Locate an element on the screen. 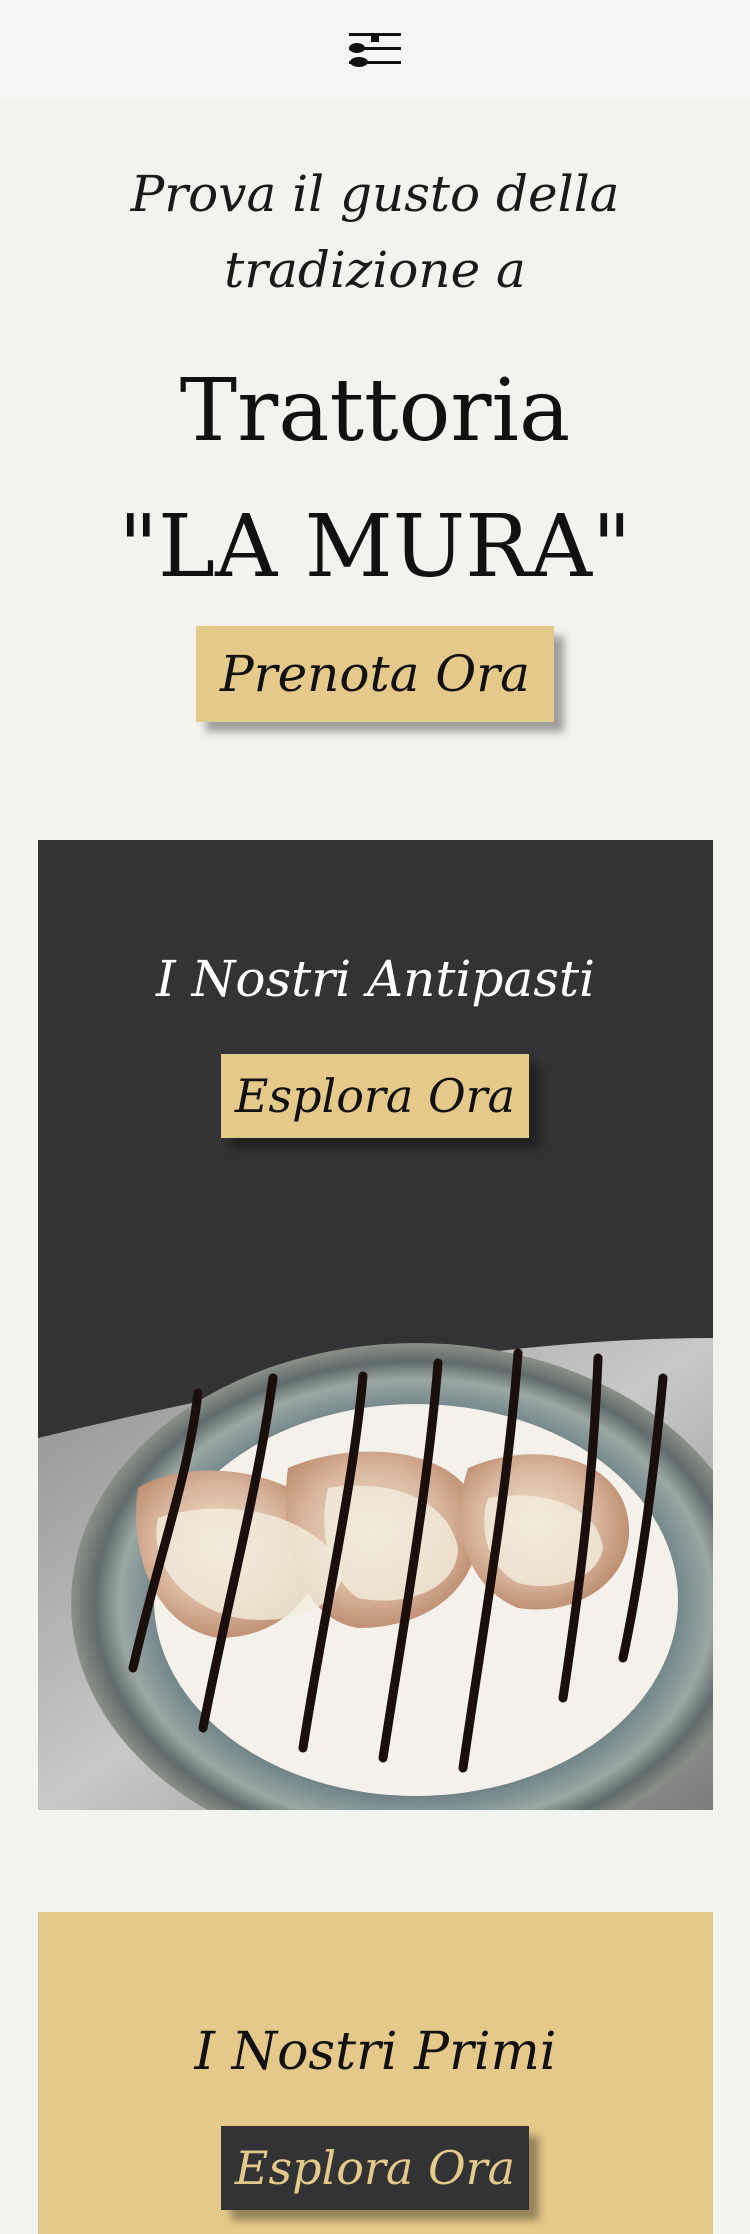 The width and height of the screenshot is (750, 2234). primi-card: I Nostri Primi Esplora Ora is located at coordinates (375, 2073).